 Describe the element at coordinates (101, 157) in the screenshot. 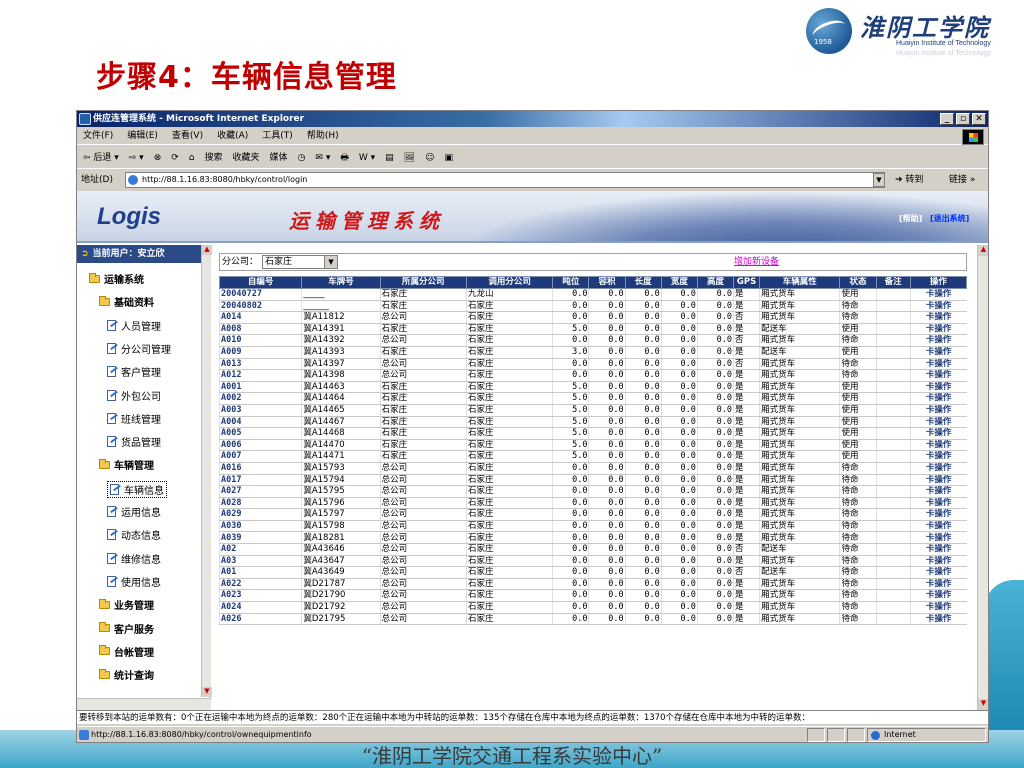

I see `toolbar-button: ⇦ 后退 ▾` at that location.